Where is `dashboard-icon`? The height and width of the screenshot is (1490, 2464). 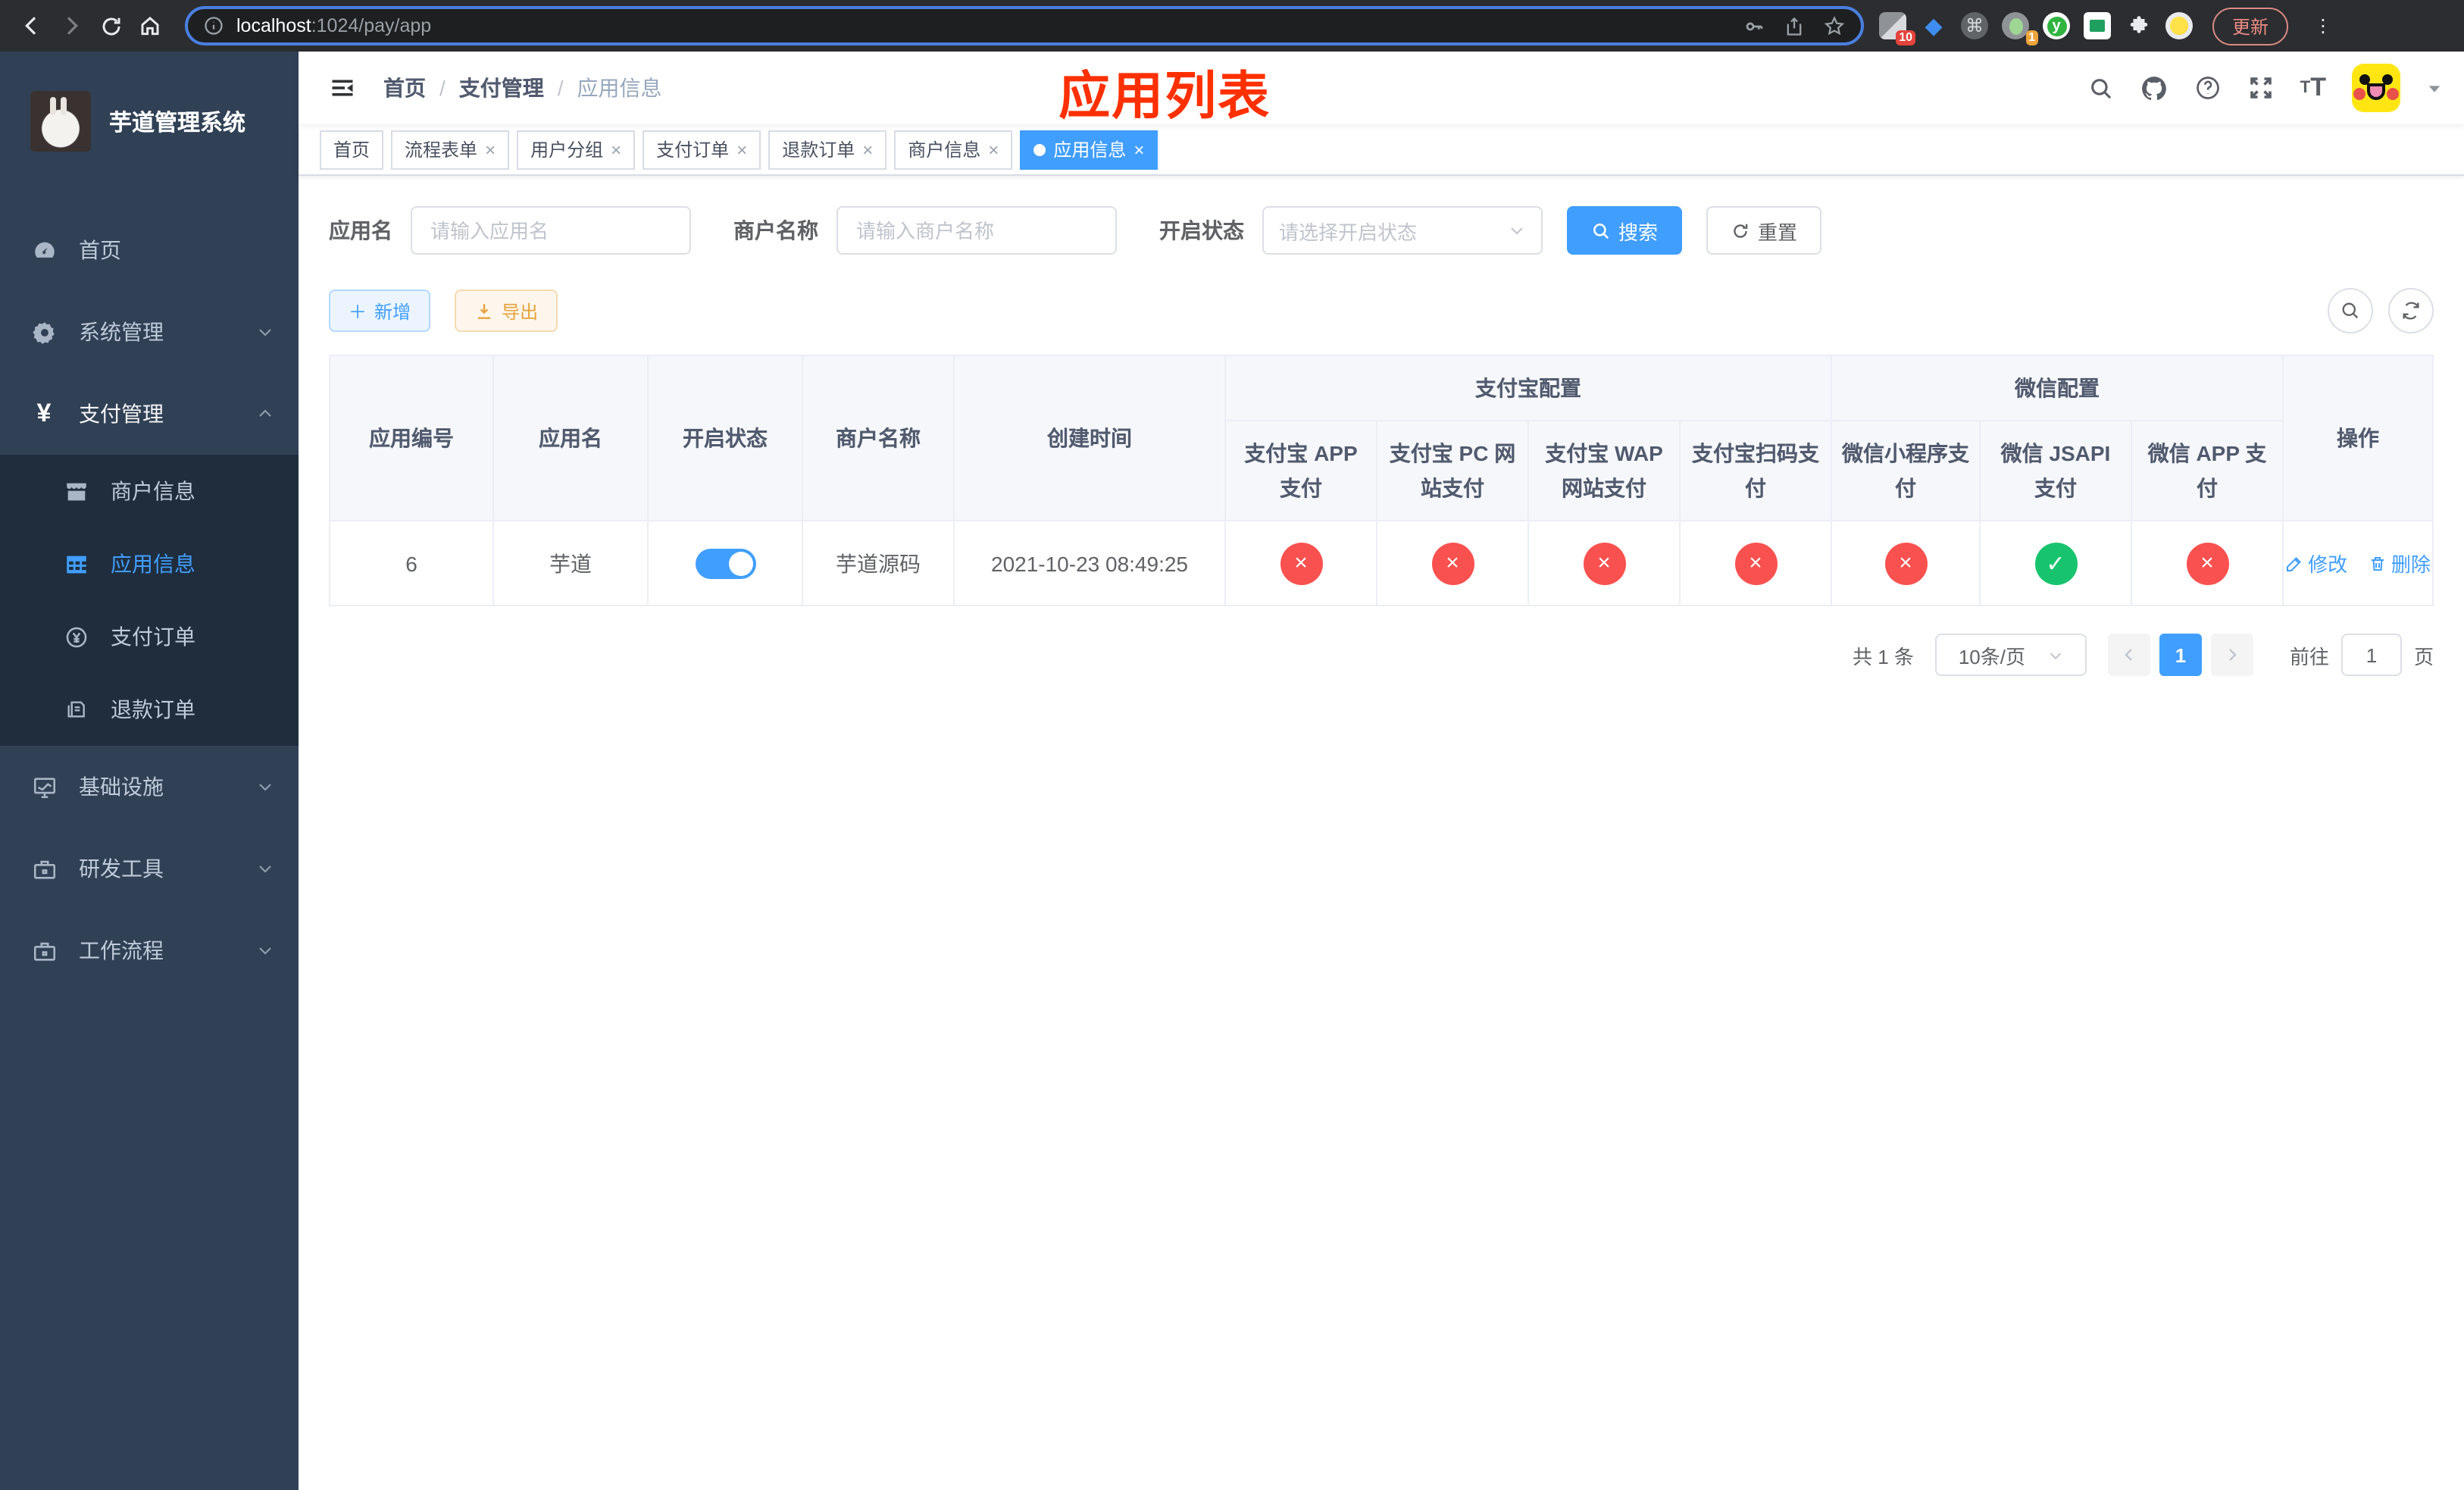 dashboard-icon is located at coordinates (44, 250).